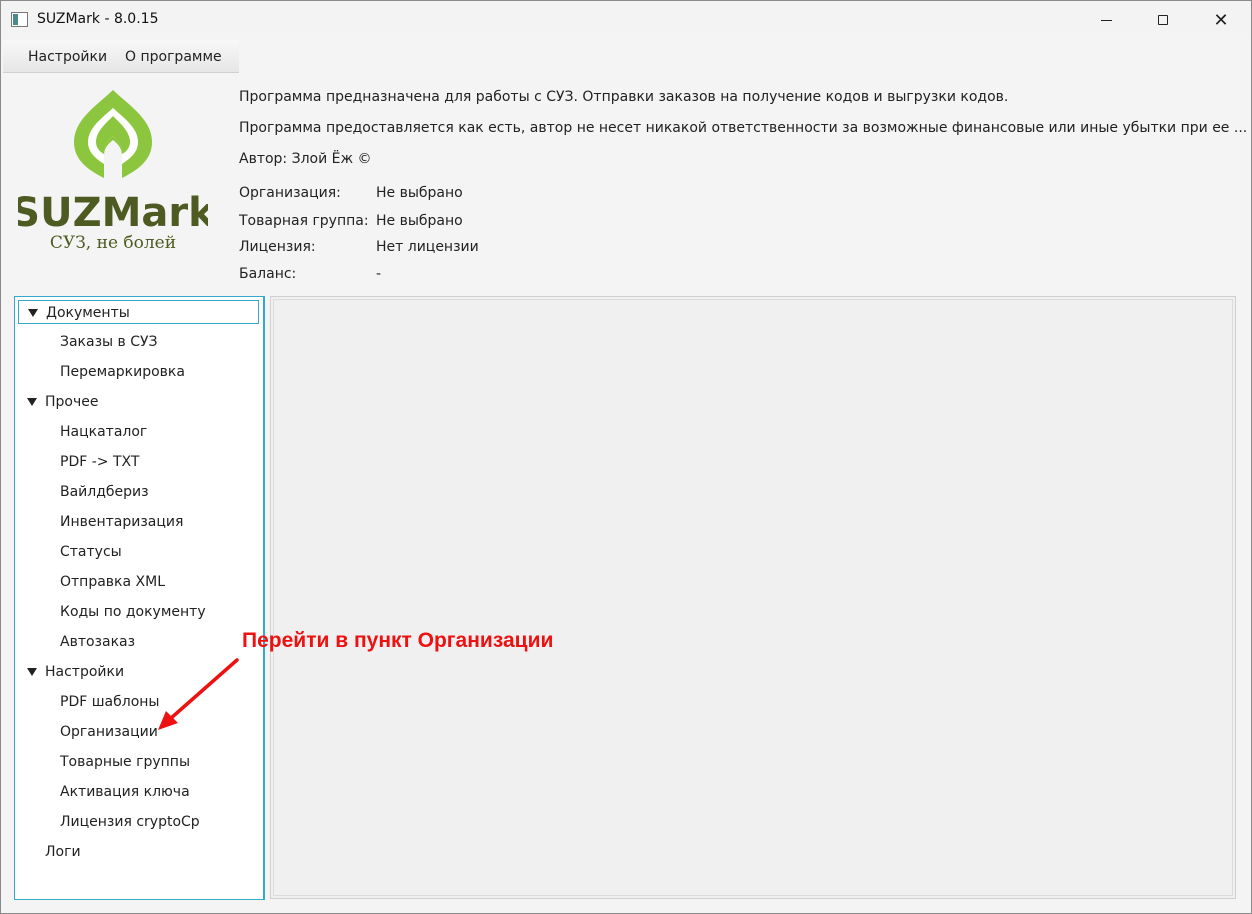 Image resolution: width=1252 pixels, height=914 pixels. What do you see at coordinates (125, 762) in the screenshot?
I see `tree-item-label: Товарные группы` at bounding box center [125, 762].